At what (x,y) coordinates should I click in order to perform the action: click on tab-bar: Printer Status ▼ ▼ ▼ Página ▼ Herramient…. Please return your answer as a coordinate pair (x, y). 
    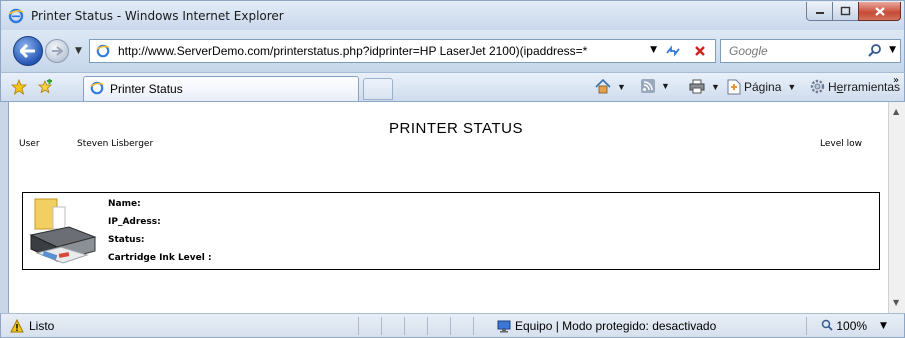
    Looking at the image, I should click on (452, 87).